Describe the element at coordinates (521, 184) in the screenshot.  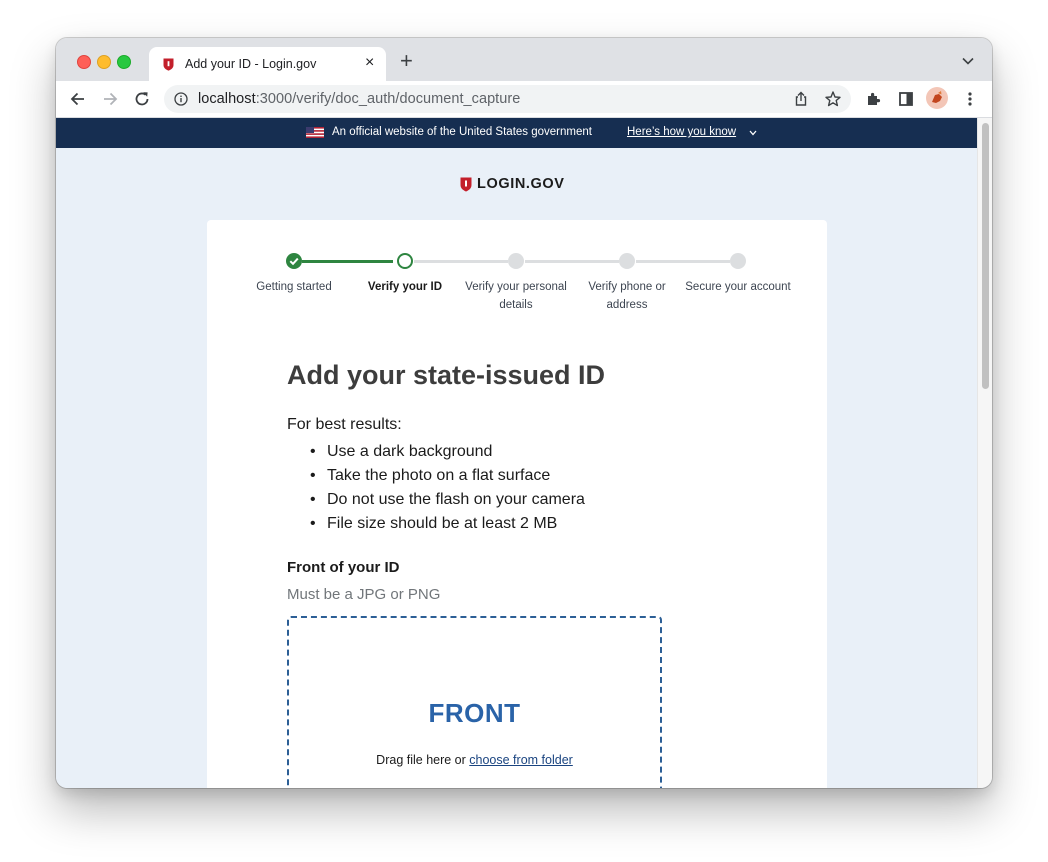
I see `logo-text: LOGIN.GOV` at that location.